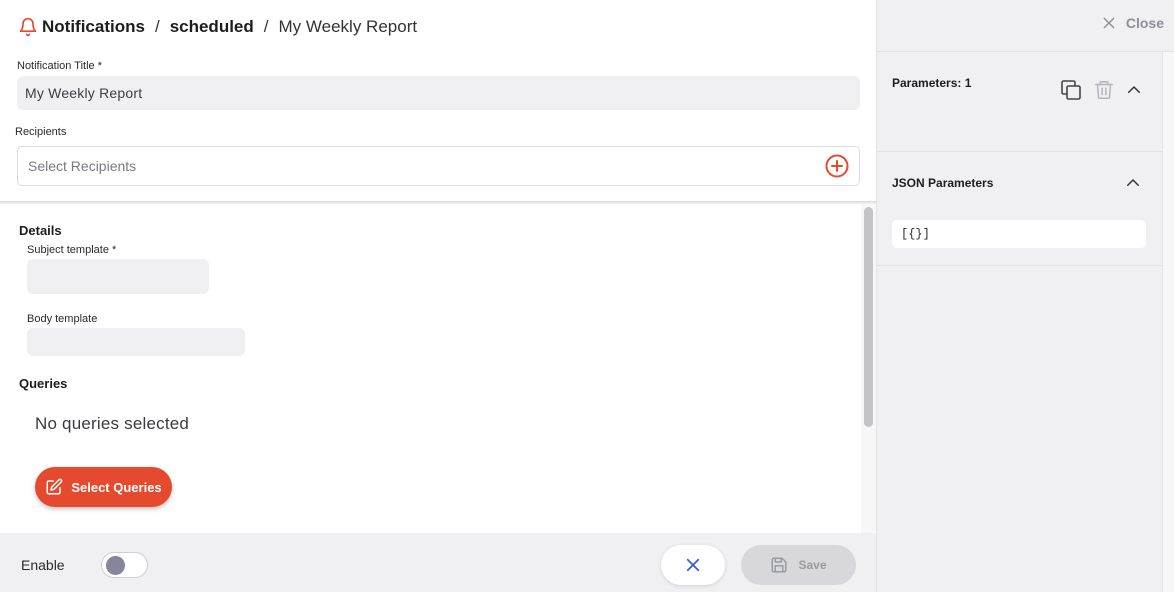 This screenshot has height=592, width=1174. What do you see at coordinates (212, 27) in the screenshot?
I see `breadcrumb-folder: scheduled` at bounding box center [212, 27].